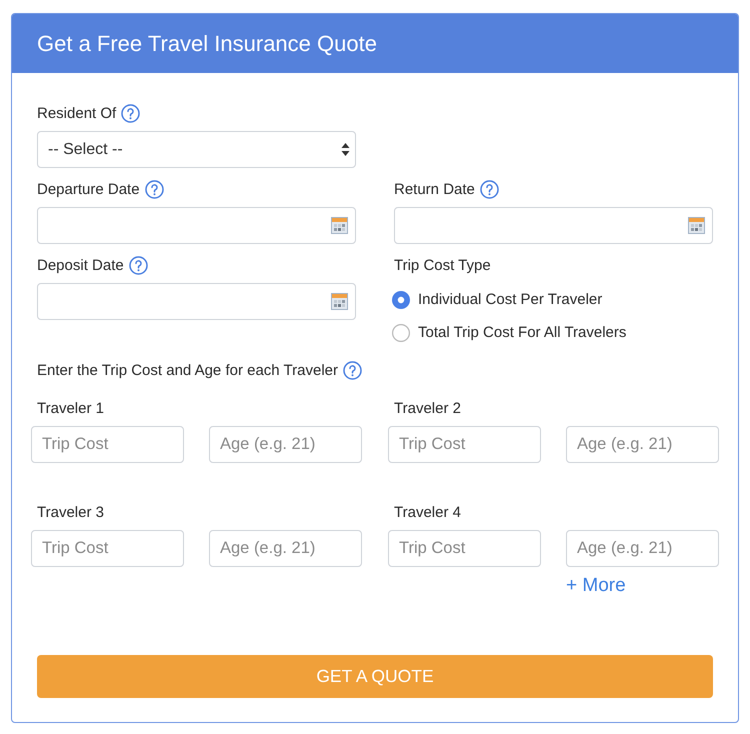  I want to click on field-label: Traveler 3, so click(70, 512).